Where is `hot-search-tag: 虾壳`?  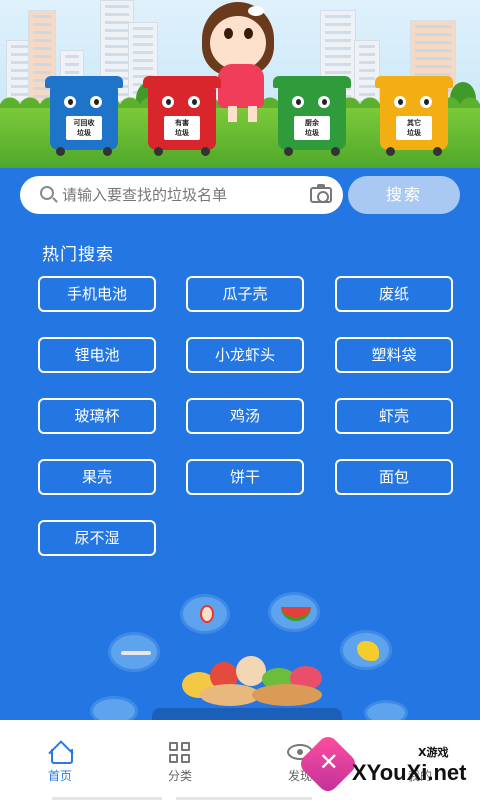 hot-search-tag: 虾壳 is located at coordinates (394, 416).